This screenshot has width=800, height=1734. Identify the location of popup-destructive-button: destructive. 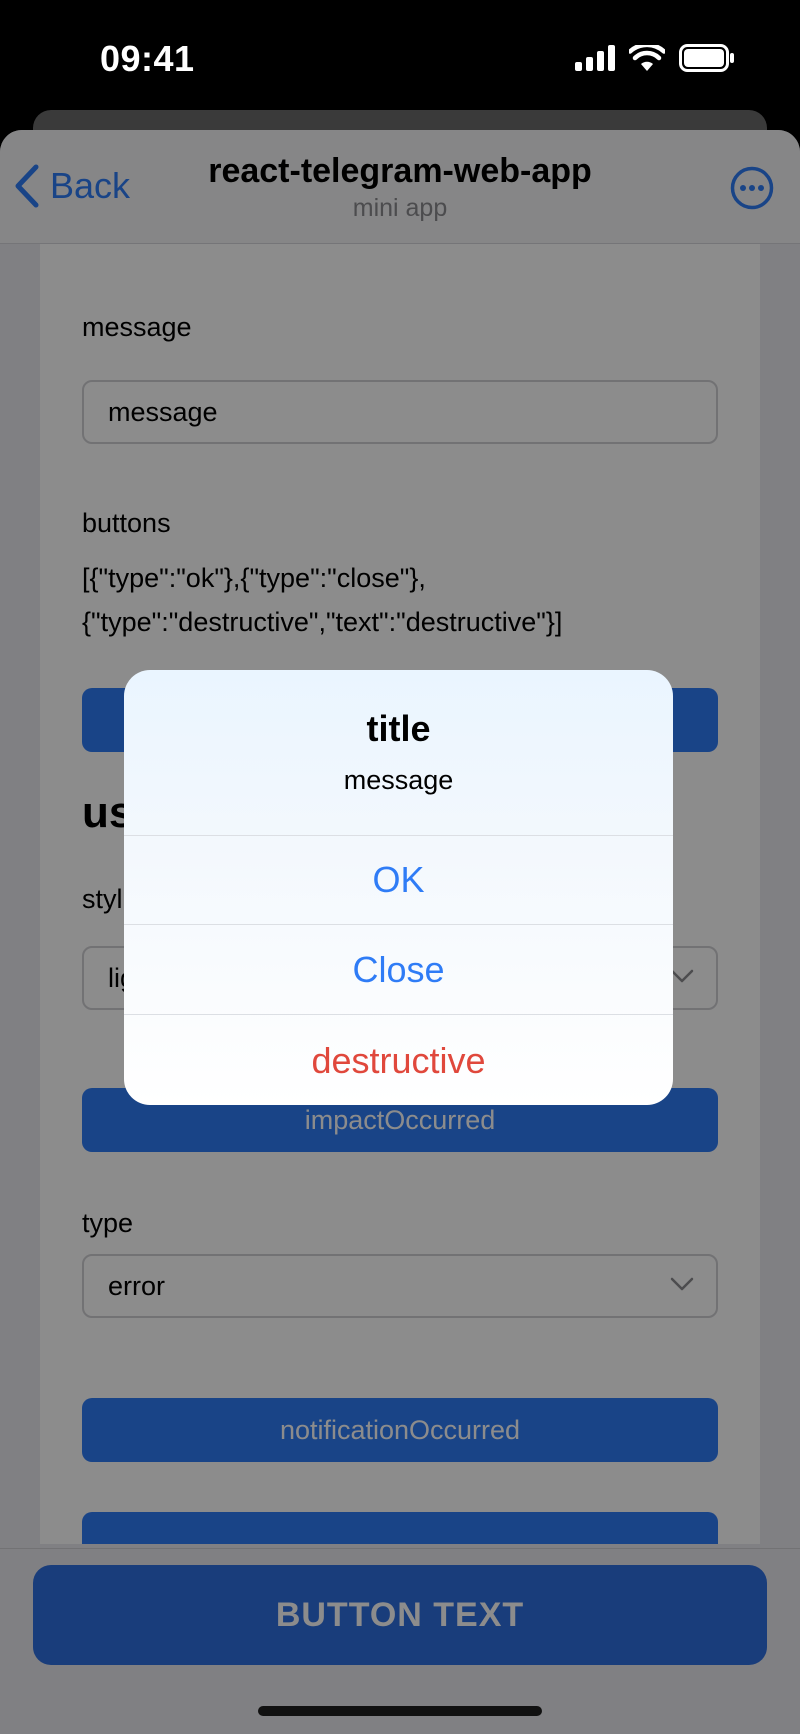
(398, 1060).